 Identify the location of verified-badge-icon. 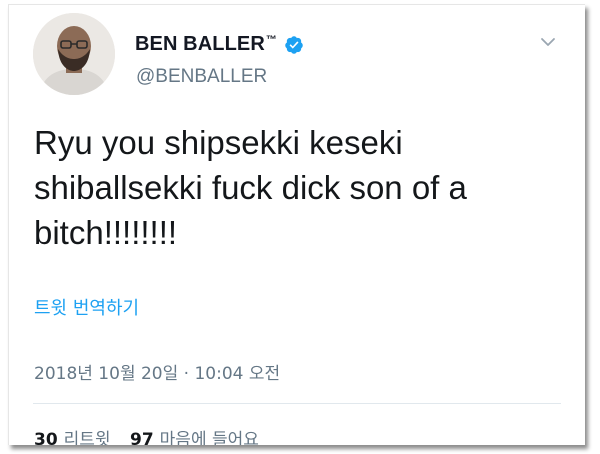
(294, 44).